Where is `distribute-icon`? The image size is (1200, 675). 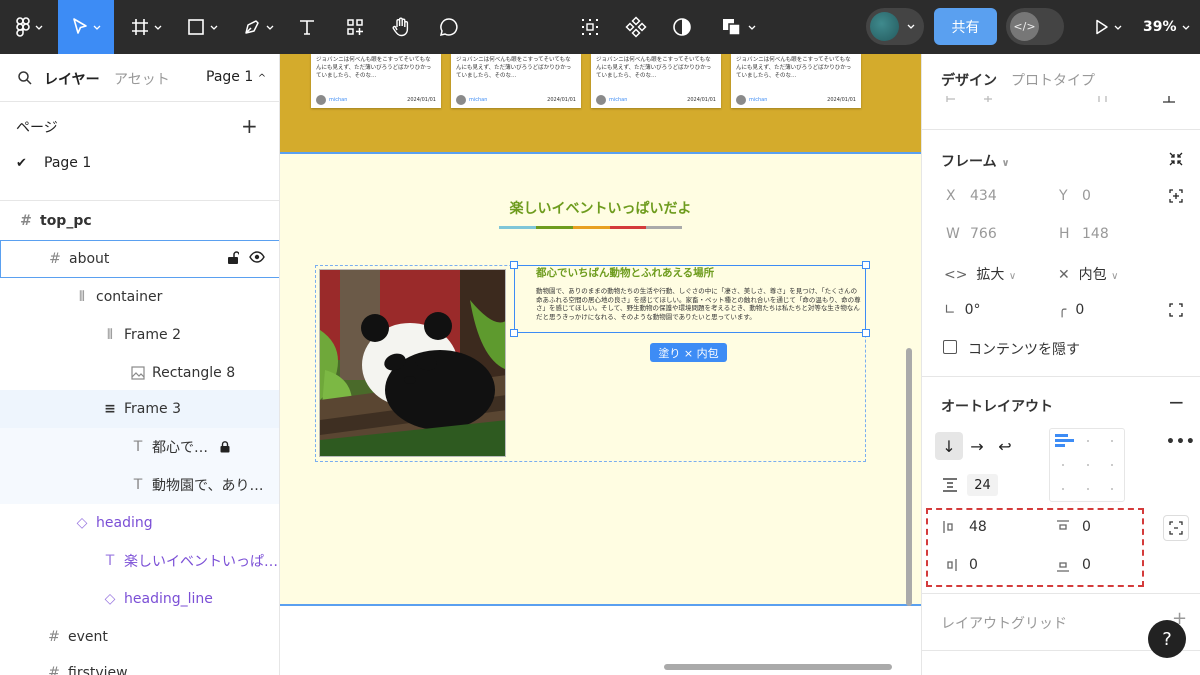
distribute-icon is located at coordinates (1169, 101).